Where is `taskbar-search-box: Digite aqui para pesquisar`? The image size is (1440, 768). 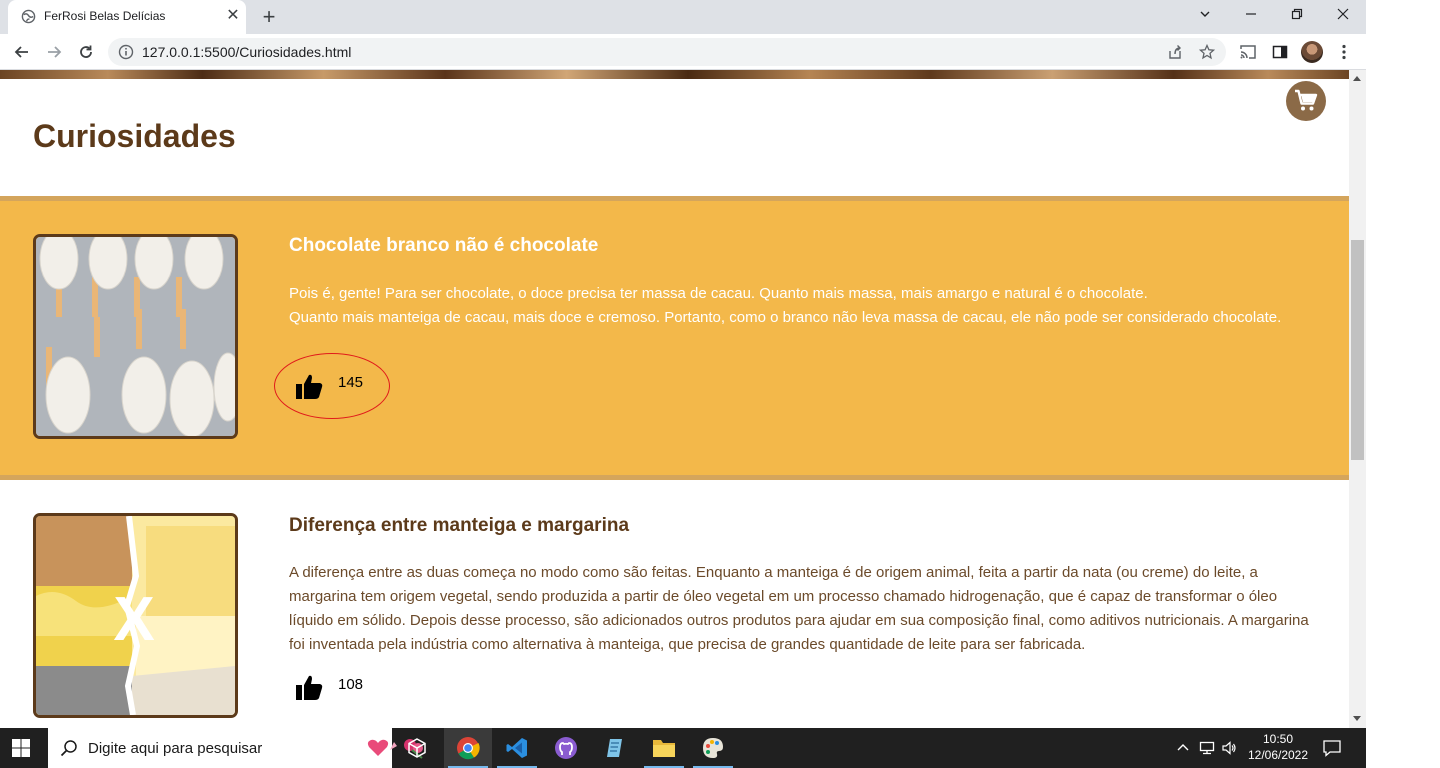
taskbar-search-box: Digite aqui para pesquisar is located at coordinates (235, 748).